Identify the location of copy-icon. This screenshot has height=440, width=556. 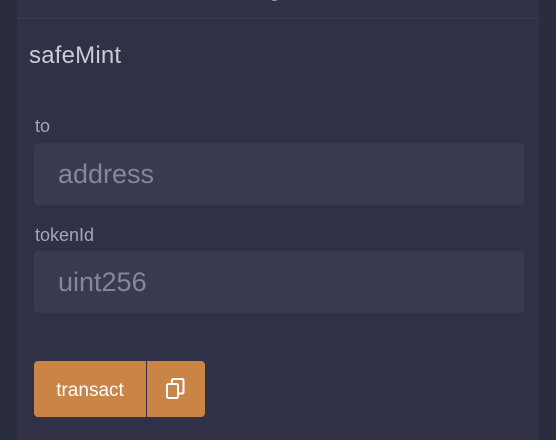
(175, 388).